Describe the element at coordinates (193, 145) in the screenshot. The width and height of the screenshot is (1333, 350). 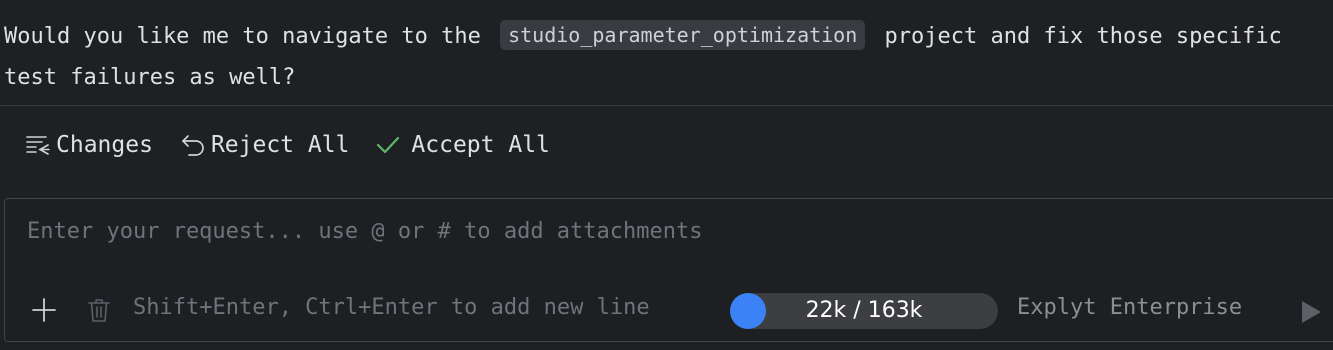
I see `undo-arrow-icon` at that location.